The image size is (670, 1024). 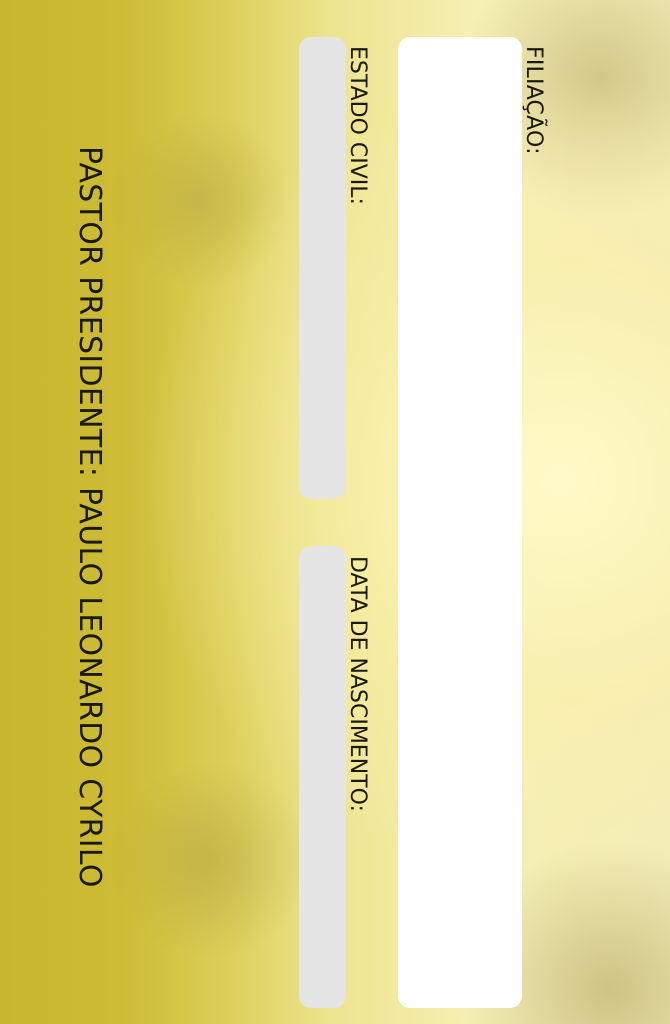 What do you see at coordinates (533, 100) in the screenshot?
I see `filiacao-label: FILIAÇÃO:` at bounding box center [533, 100].